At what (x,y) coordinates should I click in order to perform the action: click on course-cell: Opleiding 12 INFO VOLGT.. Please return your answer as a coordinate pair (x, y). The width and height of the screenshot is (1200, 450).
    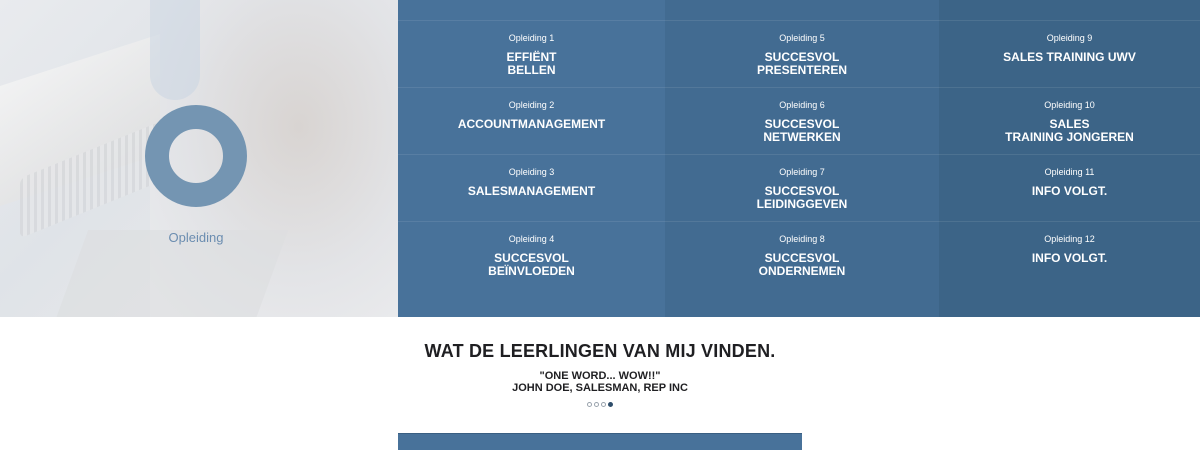
    Looking at the image, I should click on (1069, 254).